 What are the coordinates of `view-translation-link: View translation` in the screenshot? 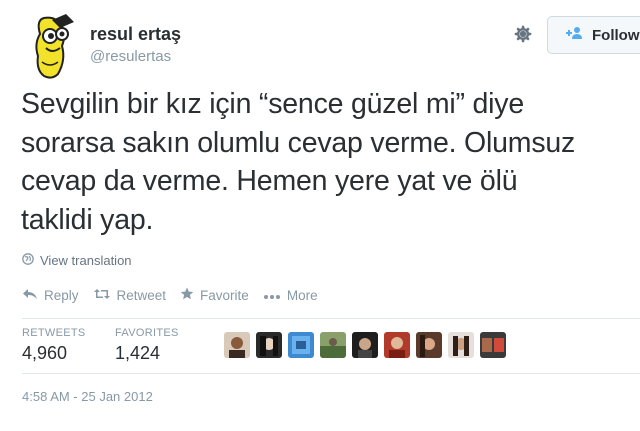 It's located at (77, 260).